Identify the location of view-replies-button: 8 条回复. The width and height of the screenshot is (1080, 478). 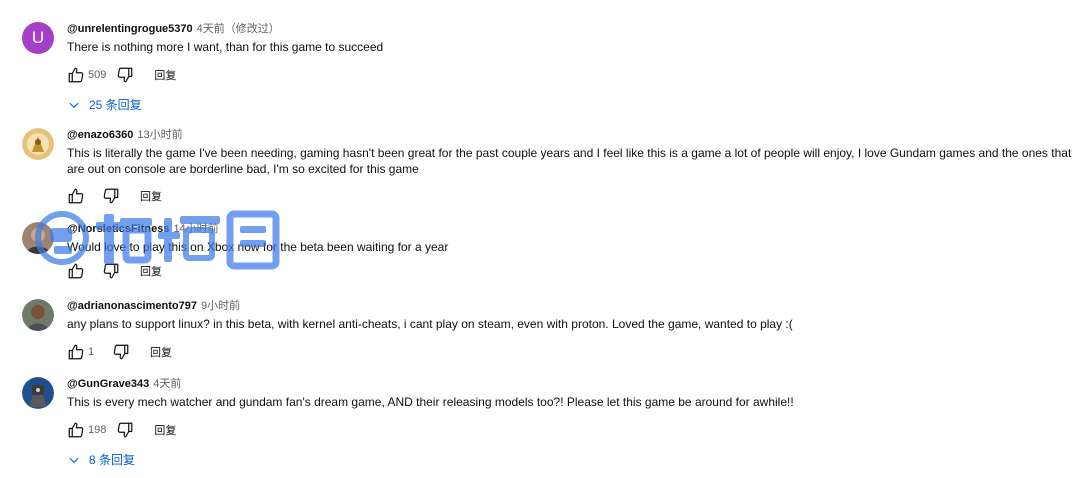
(569, 459).